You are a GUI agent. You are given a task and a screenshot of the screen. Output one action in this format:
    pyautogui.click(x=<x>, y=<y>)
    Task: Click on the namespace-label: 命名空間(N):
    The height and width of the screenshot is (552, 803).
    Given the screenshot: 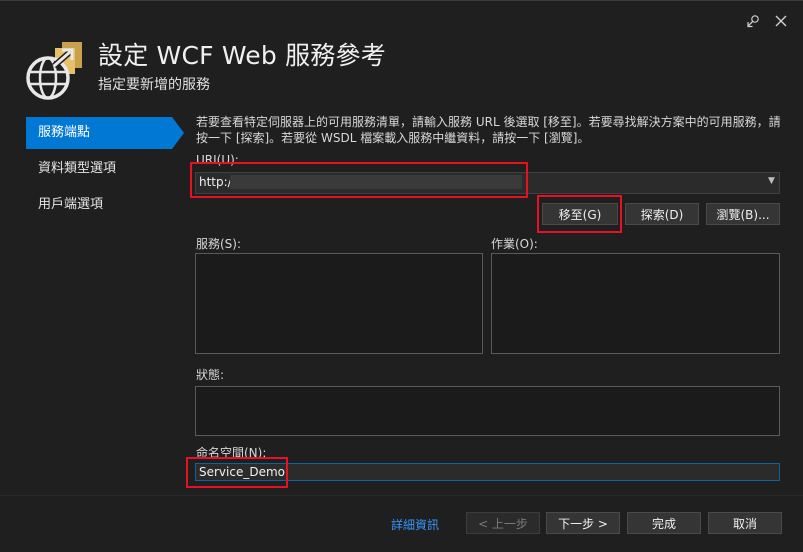 What is the action you would take?
    pyautogui.click(x=231, y=453)
    